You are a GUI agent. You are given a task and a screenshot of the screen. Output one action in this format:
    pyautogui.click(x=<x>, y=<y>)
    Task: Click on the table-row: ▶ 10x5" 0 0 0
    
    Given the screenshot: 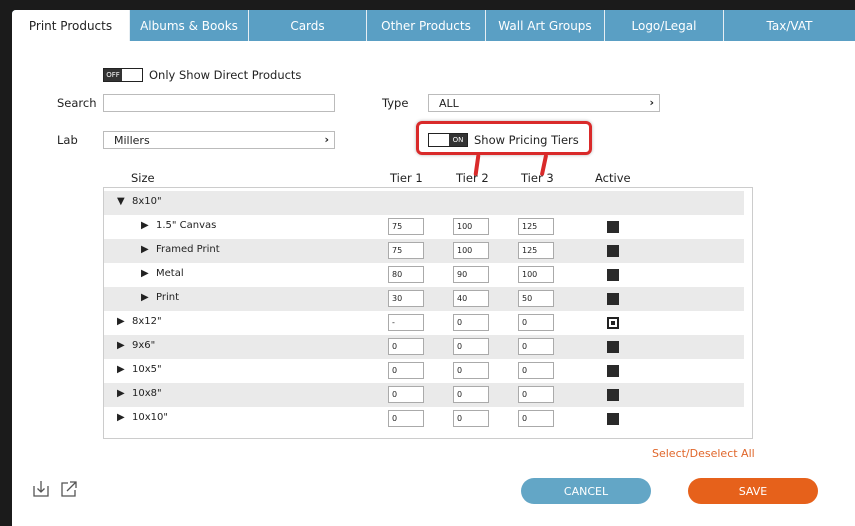 What is the action you would take?
    pyautogui.click(x=424, y=371)
    